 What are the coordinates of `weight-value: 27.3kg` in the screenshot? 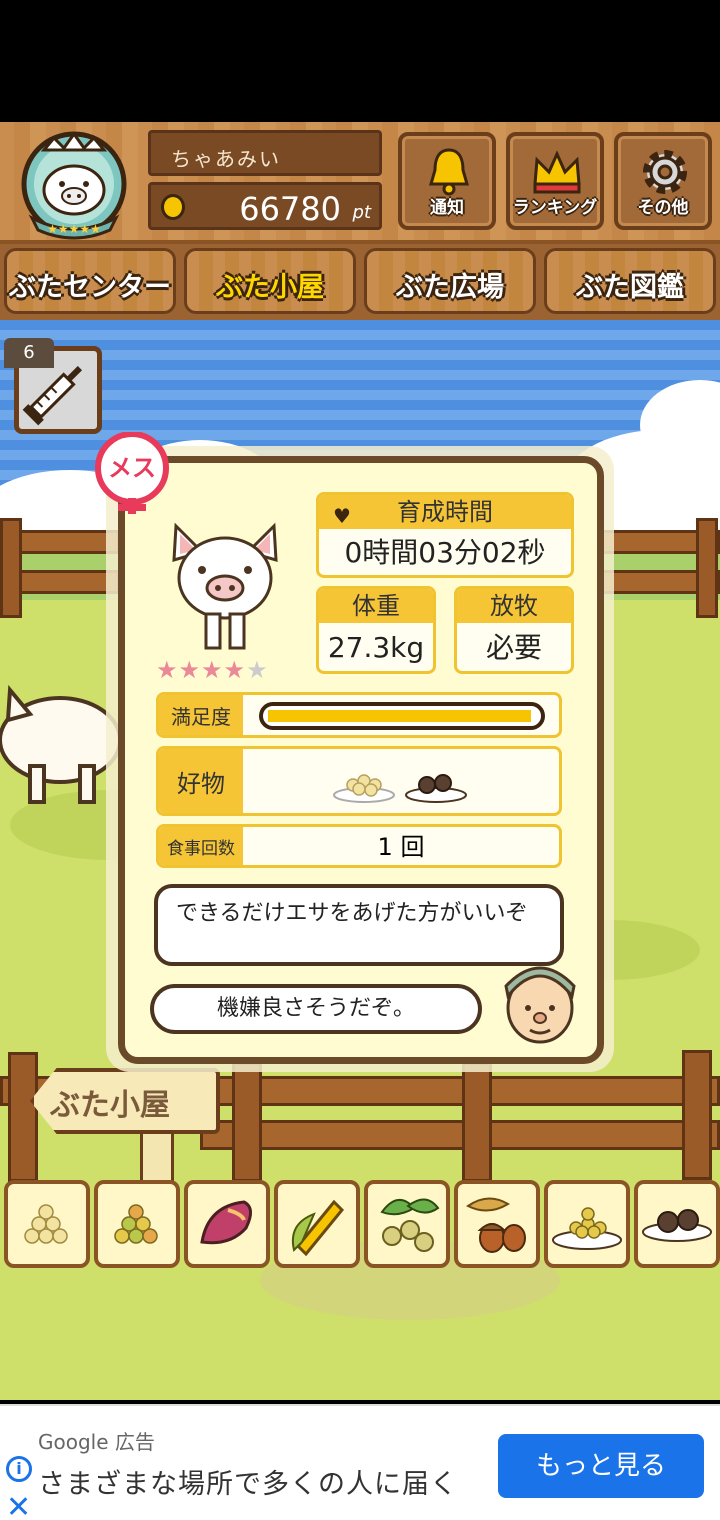 It's located at (376, 647).